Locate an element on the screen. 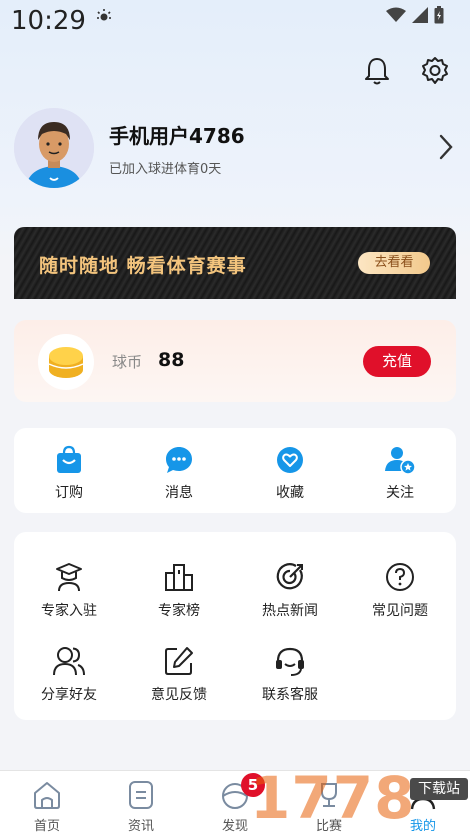 Image resolution: width=470 pixels, height=836 pixels. notification-button is located at coordinates (377, 71).